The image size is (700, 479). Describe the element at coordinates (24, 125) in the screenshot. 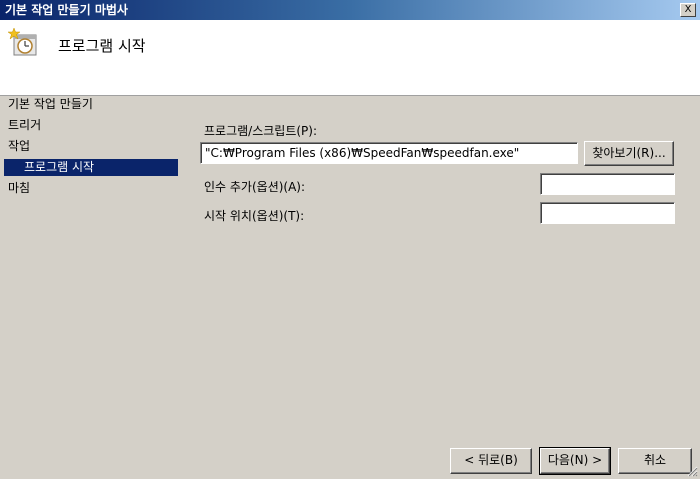

I see `step-trigger: 트리거` at that location.